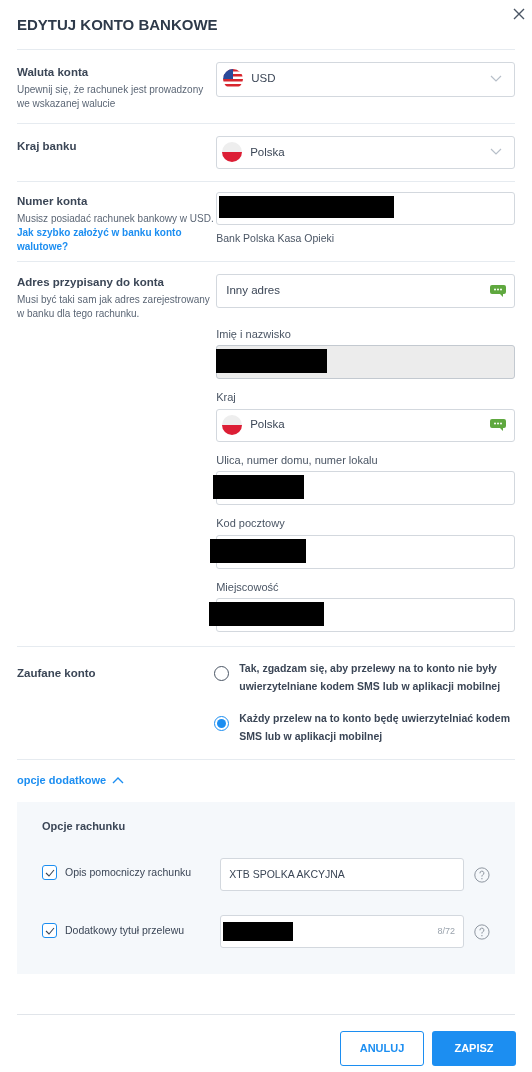 The width and height of the screenshot is (532, 1072). I want to click on field-label: Numer konta, so click(53, 201).